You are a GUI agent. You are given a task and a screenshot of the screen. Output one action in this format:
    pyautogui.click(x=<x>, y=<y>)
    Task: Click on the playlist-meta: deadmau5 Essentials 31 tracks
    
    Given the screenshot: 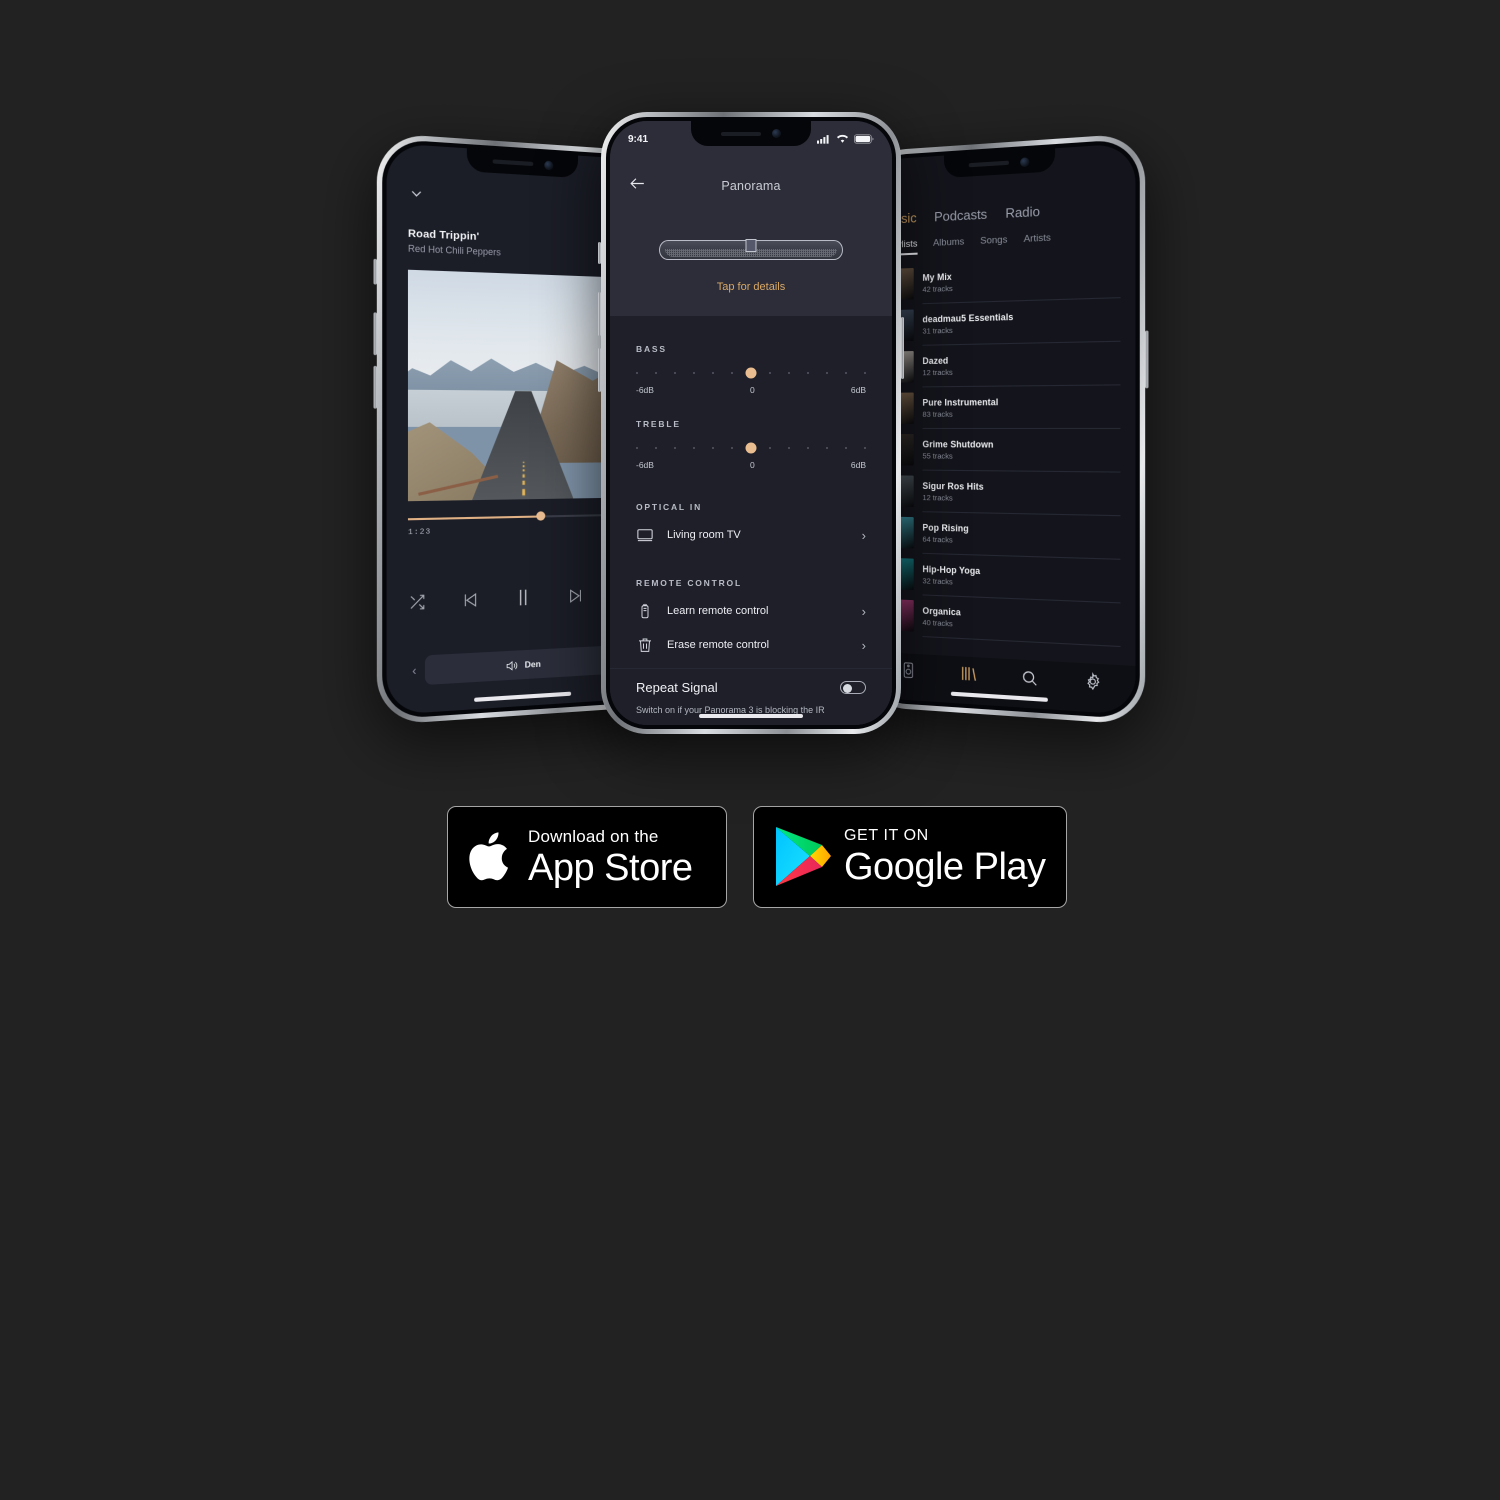 What is the action you would take?
    pyautogui.click(x=1021, y=322)
    